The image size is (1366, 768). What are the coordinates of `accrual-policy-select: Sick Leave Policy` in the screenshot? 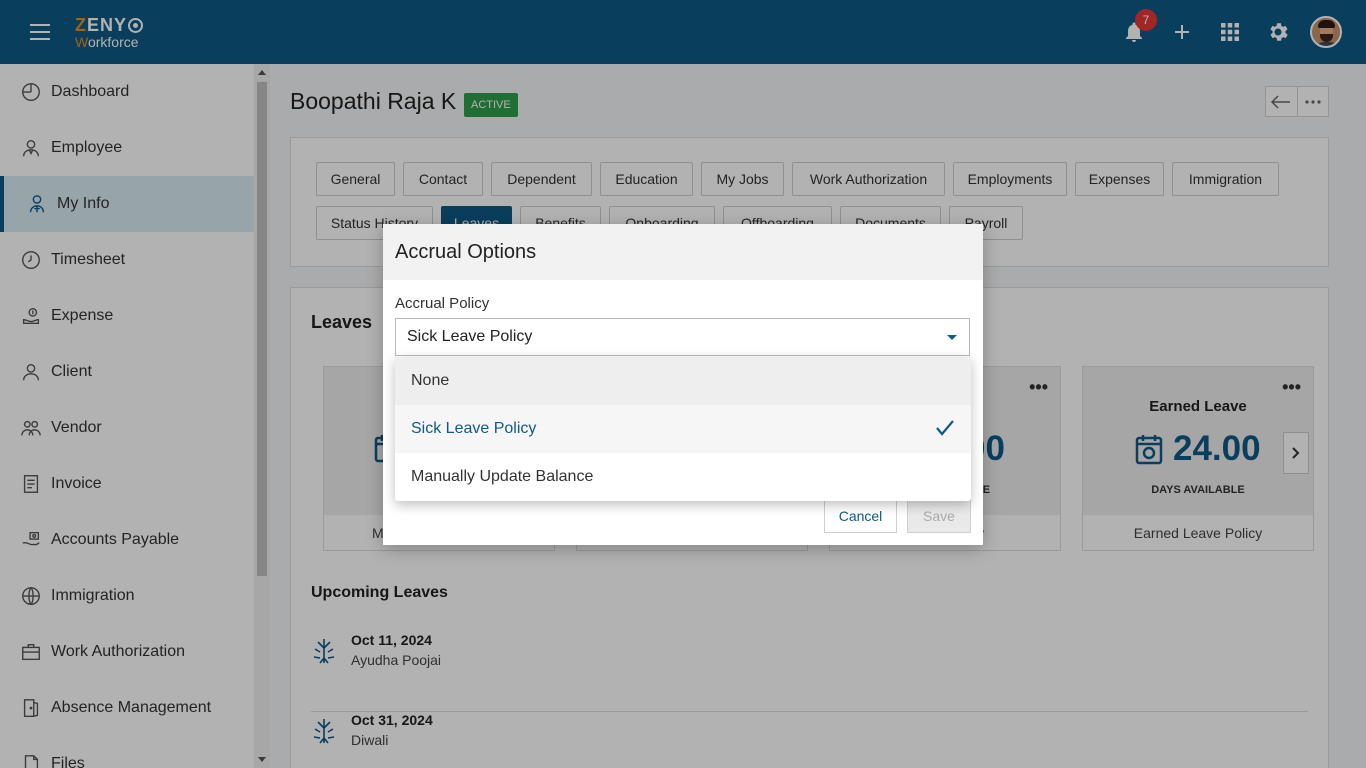 It's located at (682, 337).